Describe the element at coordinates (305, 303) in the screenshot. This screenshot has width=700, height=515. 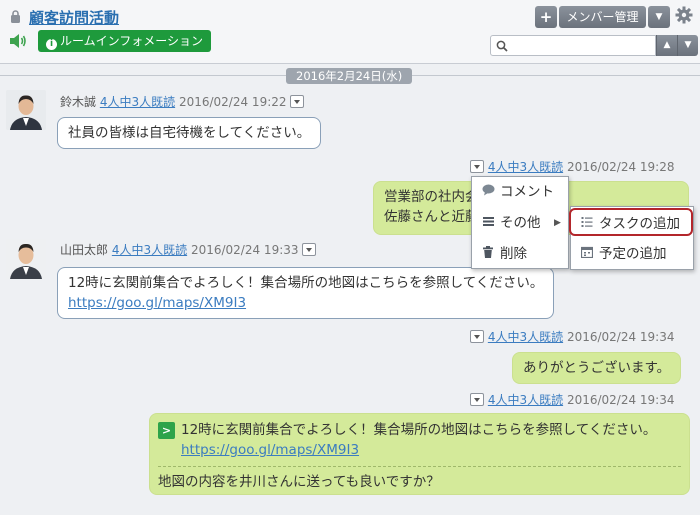
I see `message-link: https://goo.gl/maps/XM9I3` at that location.